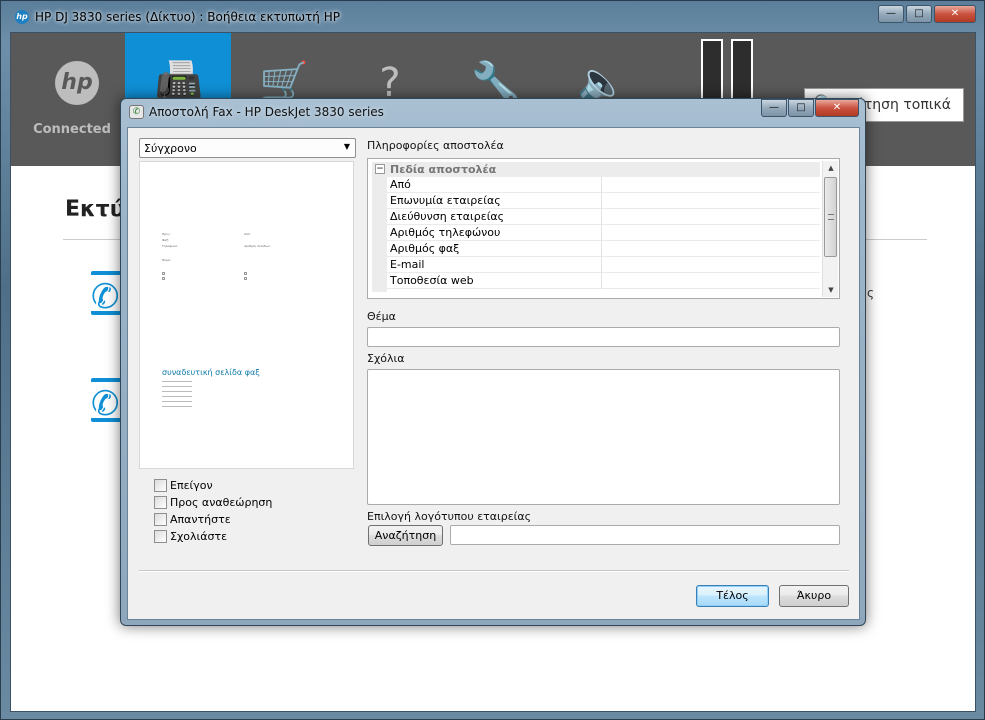 The image size is (985, 720). What do you see at coordinates (72, 129) in the screenshot?
I see `connected-label: Connected` at bounding box center [72, 129].